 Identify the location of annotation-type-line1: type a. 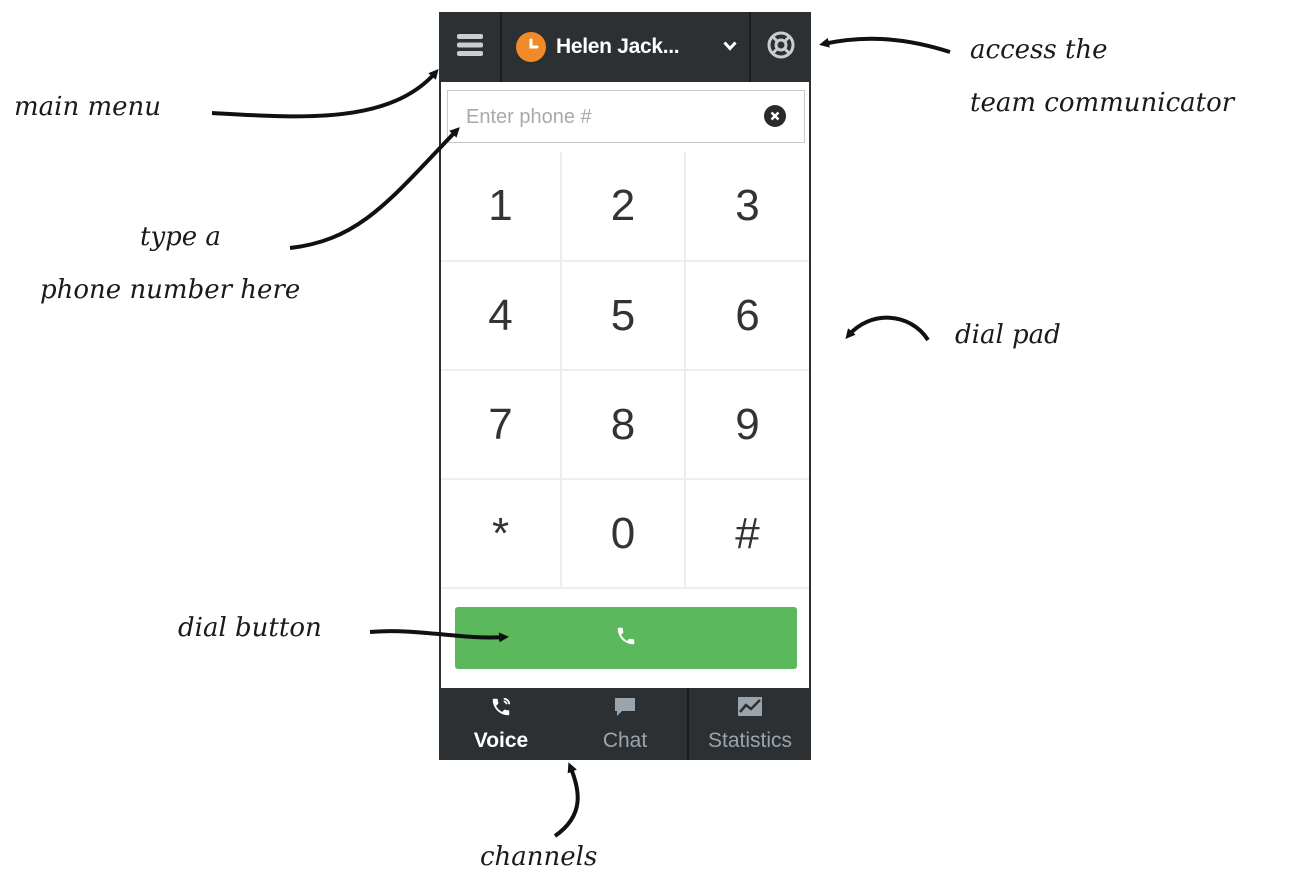
(180, 237).